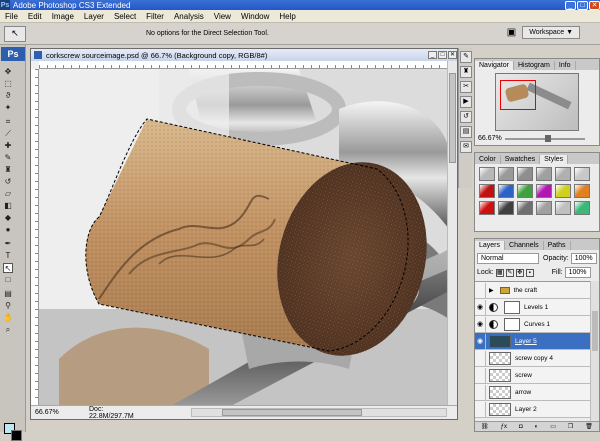 The height and width of the screenshot is (441, 600). Describe the element at coordinates (466, 147) in the screenshot. I see `notes-panel-icon: ✉` at that location.